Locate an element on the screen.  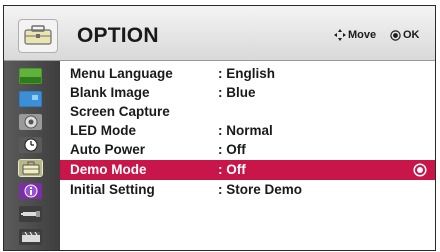
option-toolbox-icon is located at coordinates (38, 36).